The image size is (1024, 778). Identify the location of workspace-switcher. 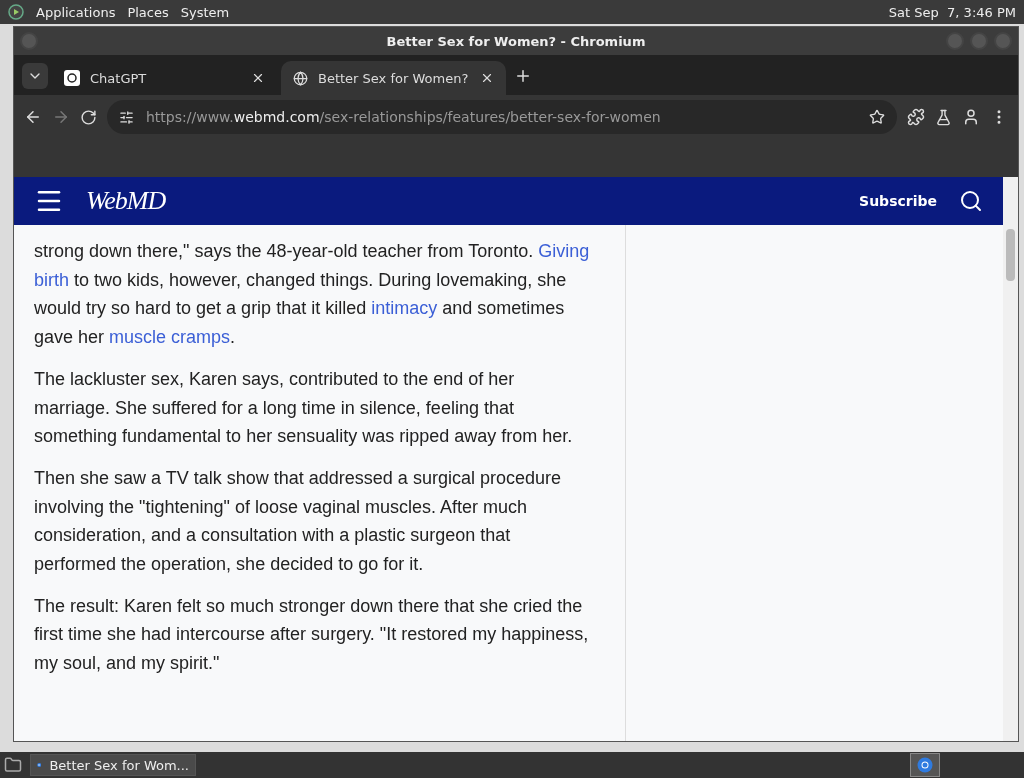
(925, 765).